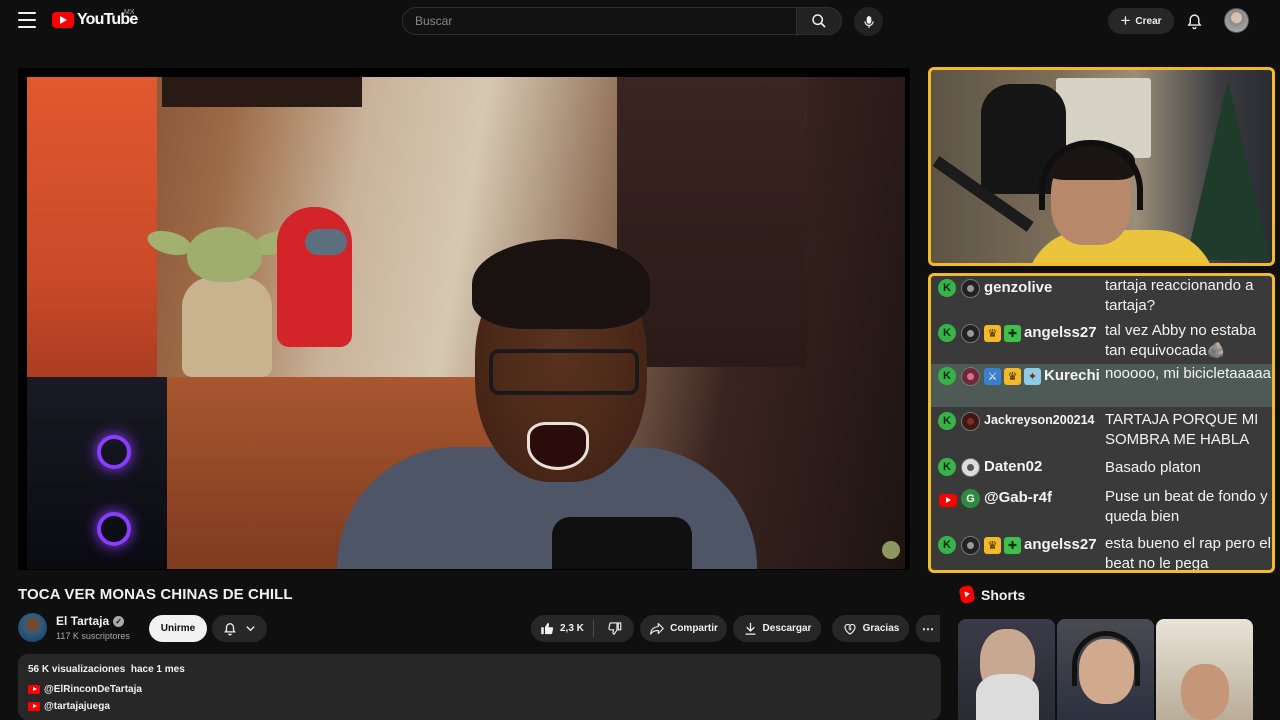  Describe the element at coordinates (561, 284) in the screenshot. I see `person-hair` at that location.